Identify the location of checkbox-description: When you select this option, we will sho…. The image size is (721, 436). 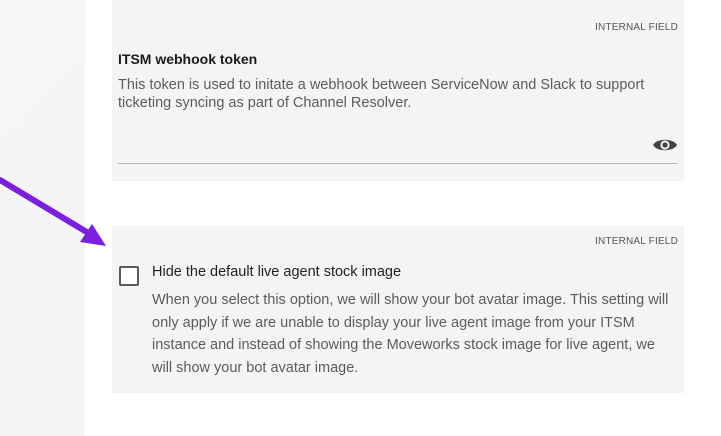
(410, 334).